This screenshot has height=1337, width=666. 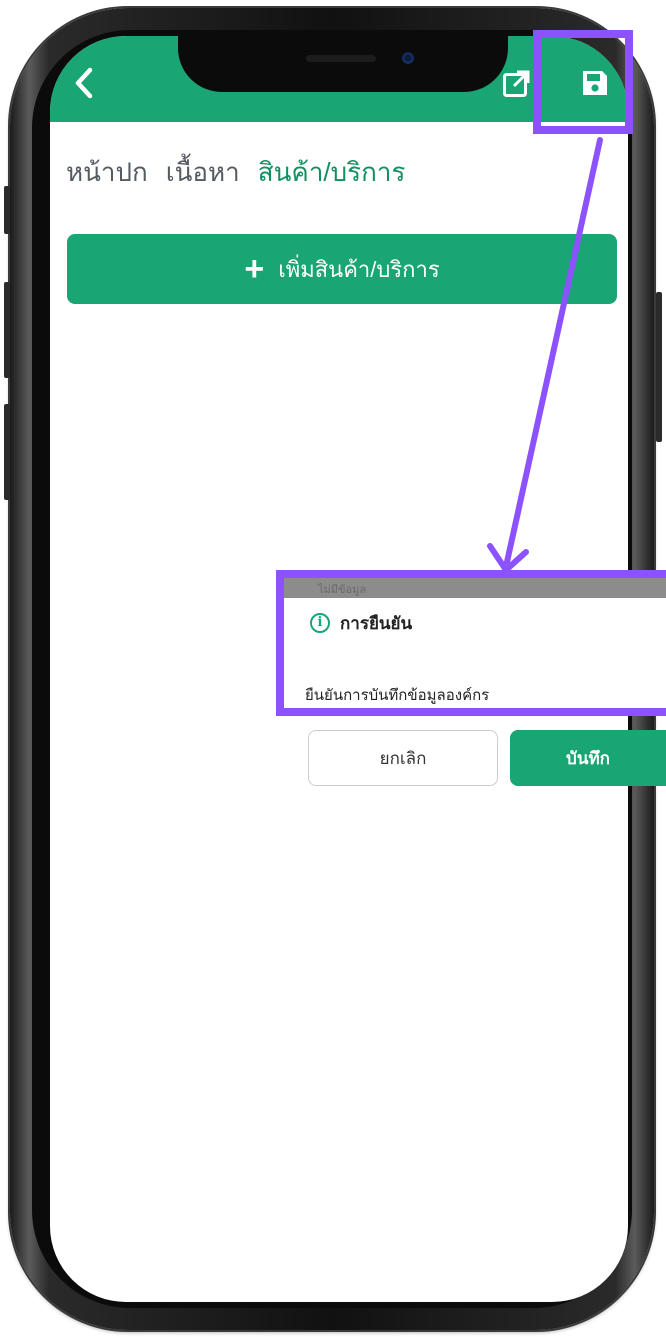 What do you see at coordinates (342, 590) in the screenshot?
I see `backdrop-text: ไม่มีข้อมูล` at bounding box center [342, 590].